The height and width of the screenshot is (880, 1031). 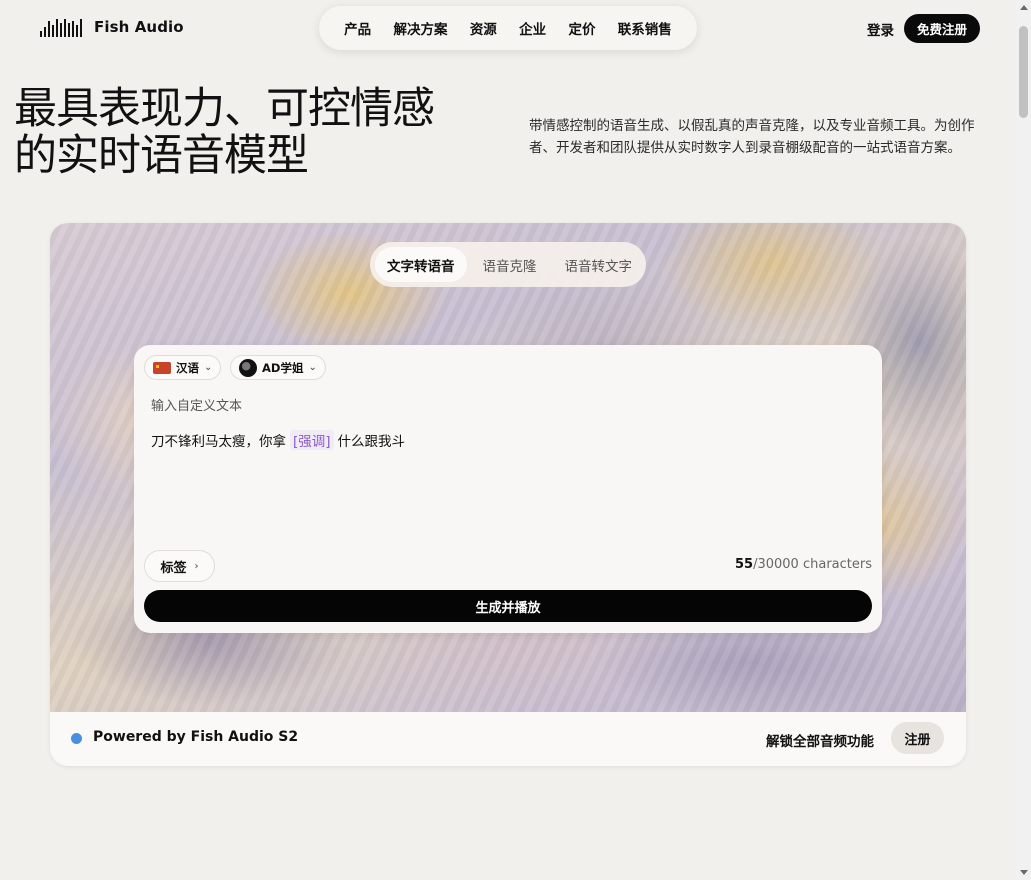 I want to click on voice-avatar, so click(x=248, y=367).